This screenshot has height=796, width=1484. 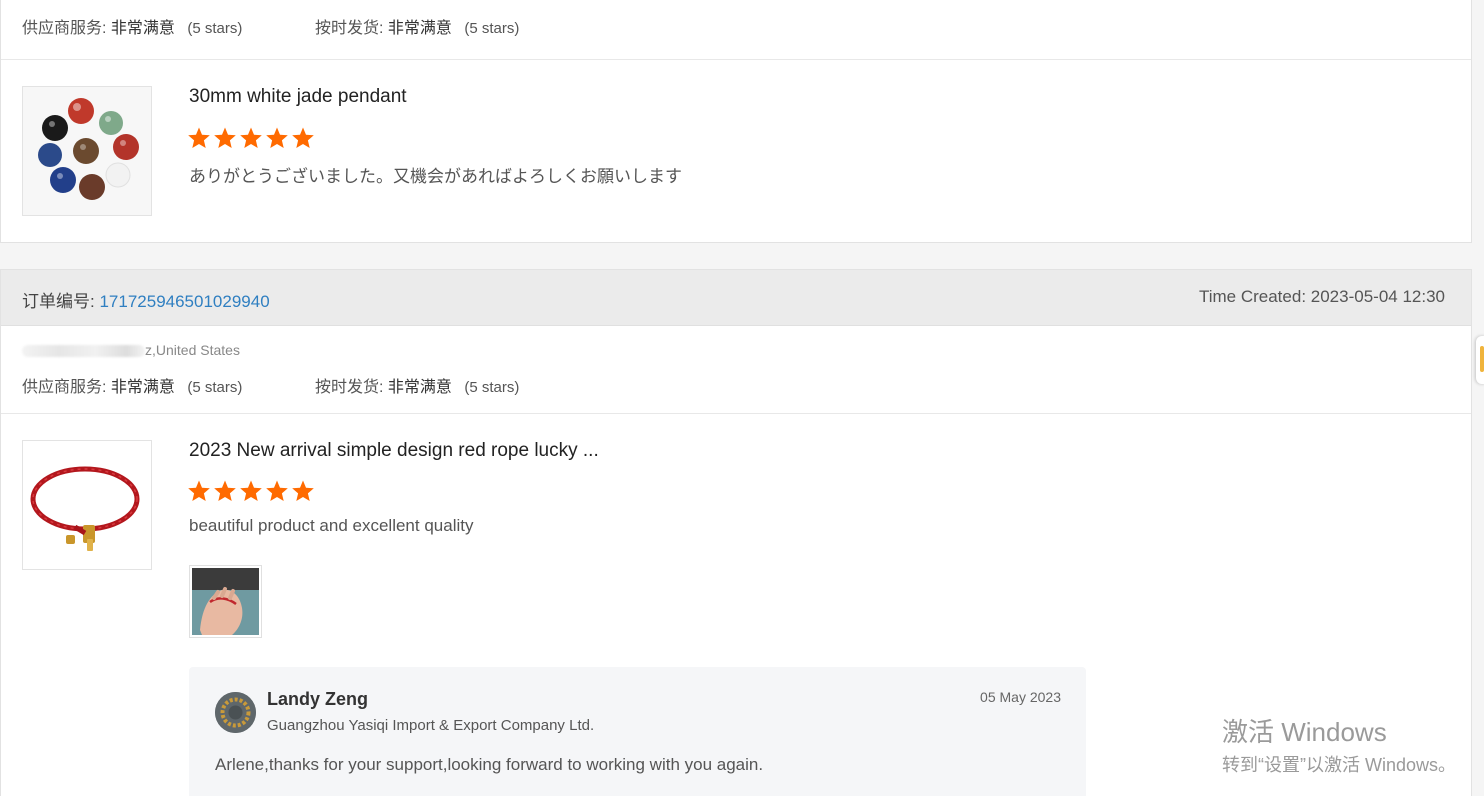 What do you see at coordinates (192, 350) in the screenshot?
I see `buyer-location: z,United States` at bounding box center [192, 350].